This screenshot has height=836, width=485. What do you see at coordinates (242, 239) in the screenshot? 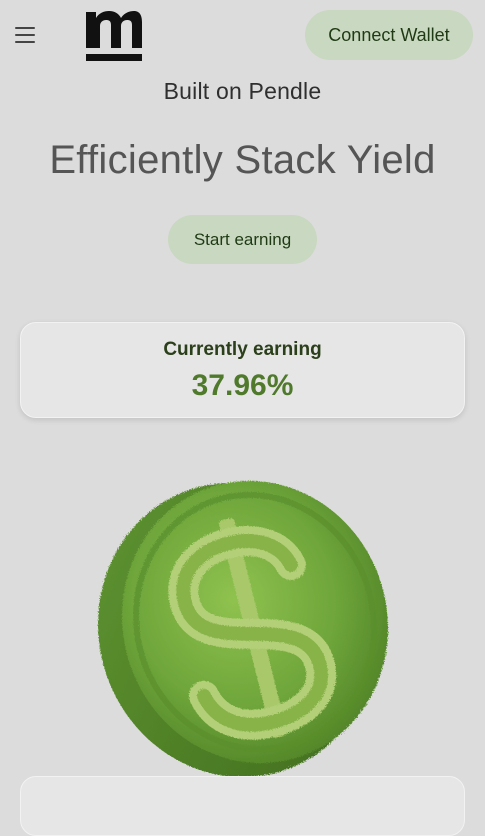
I see `start-earning-button: Start earning` at bounding box center [242, 239].